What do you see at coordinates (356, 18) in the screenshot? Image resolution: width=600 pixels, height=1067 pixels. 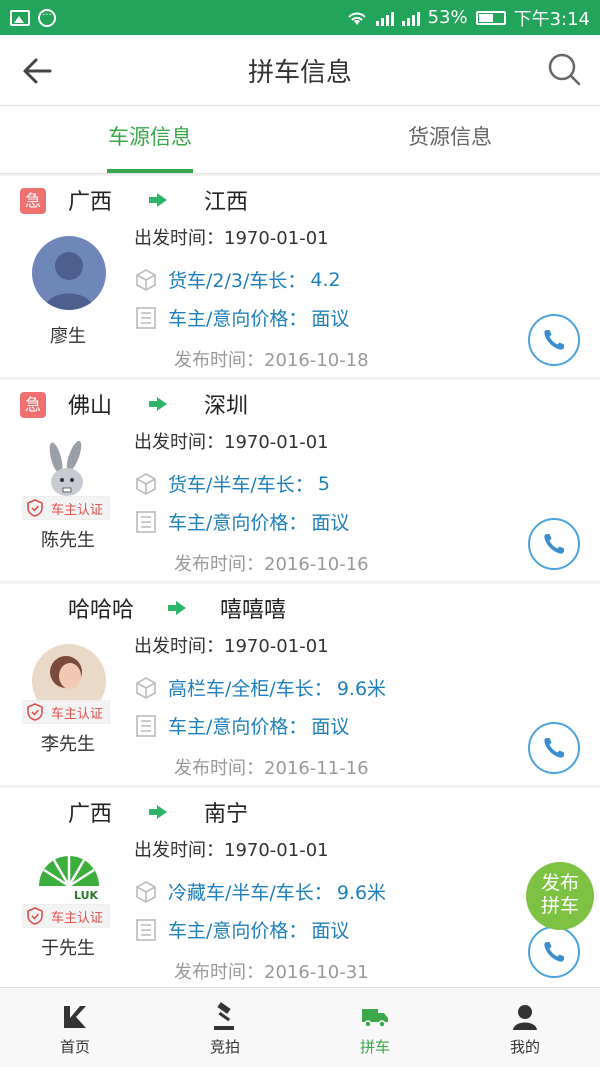 I see `wifi-icon` at bounding box center [356, 18].